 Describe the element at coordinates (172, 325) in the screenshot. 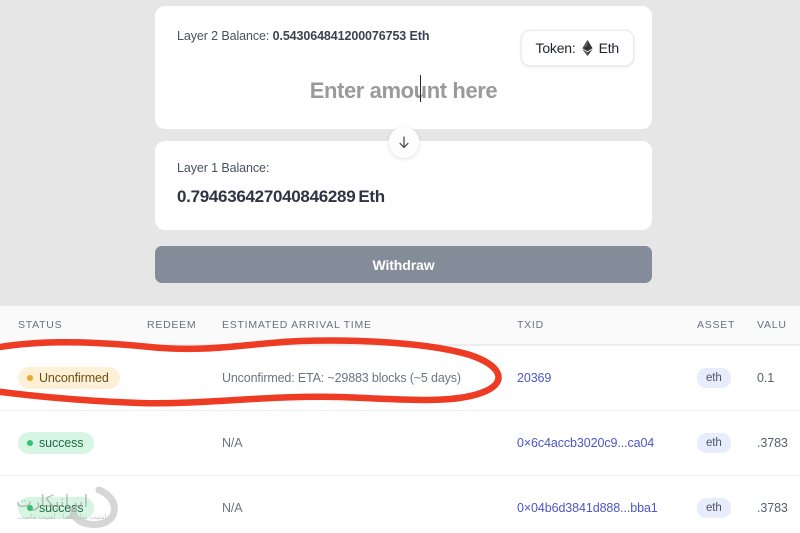

I see `column-header-redeem: REDEEM` at that location.